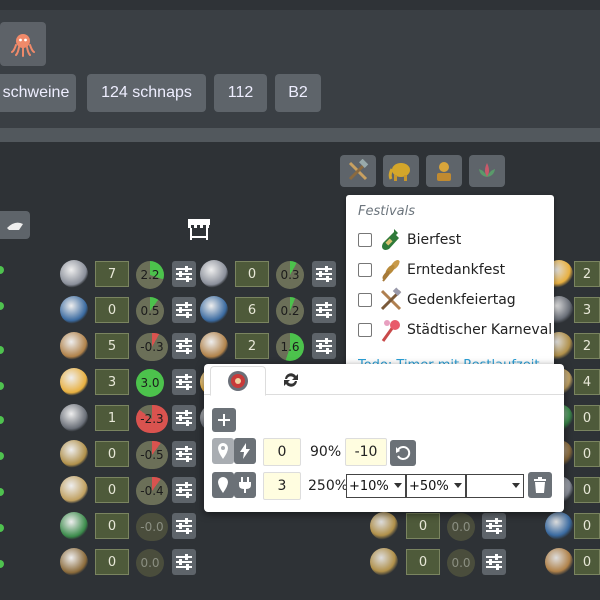 The height and width of the screenshot is (600, 600). Describe the element at coordinates (112, 382) in the screenshot. I see `col1-value: 3` at that location.